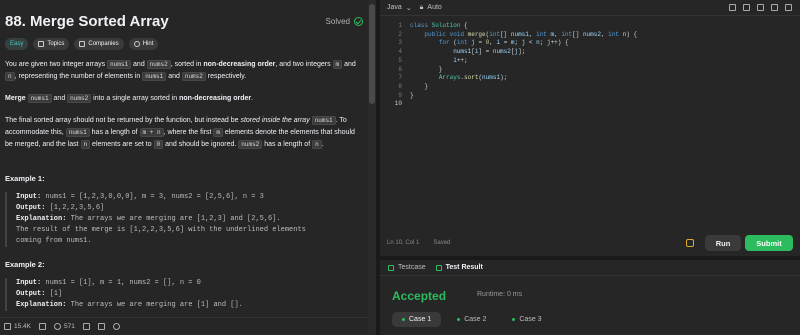  I want to click on example-2-title: Example 2:, so click(25, 264).